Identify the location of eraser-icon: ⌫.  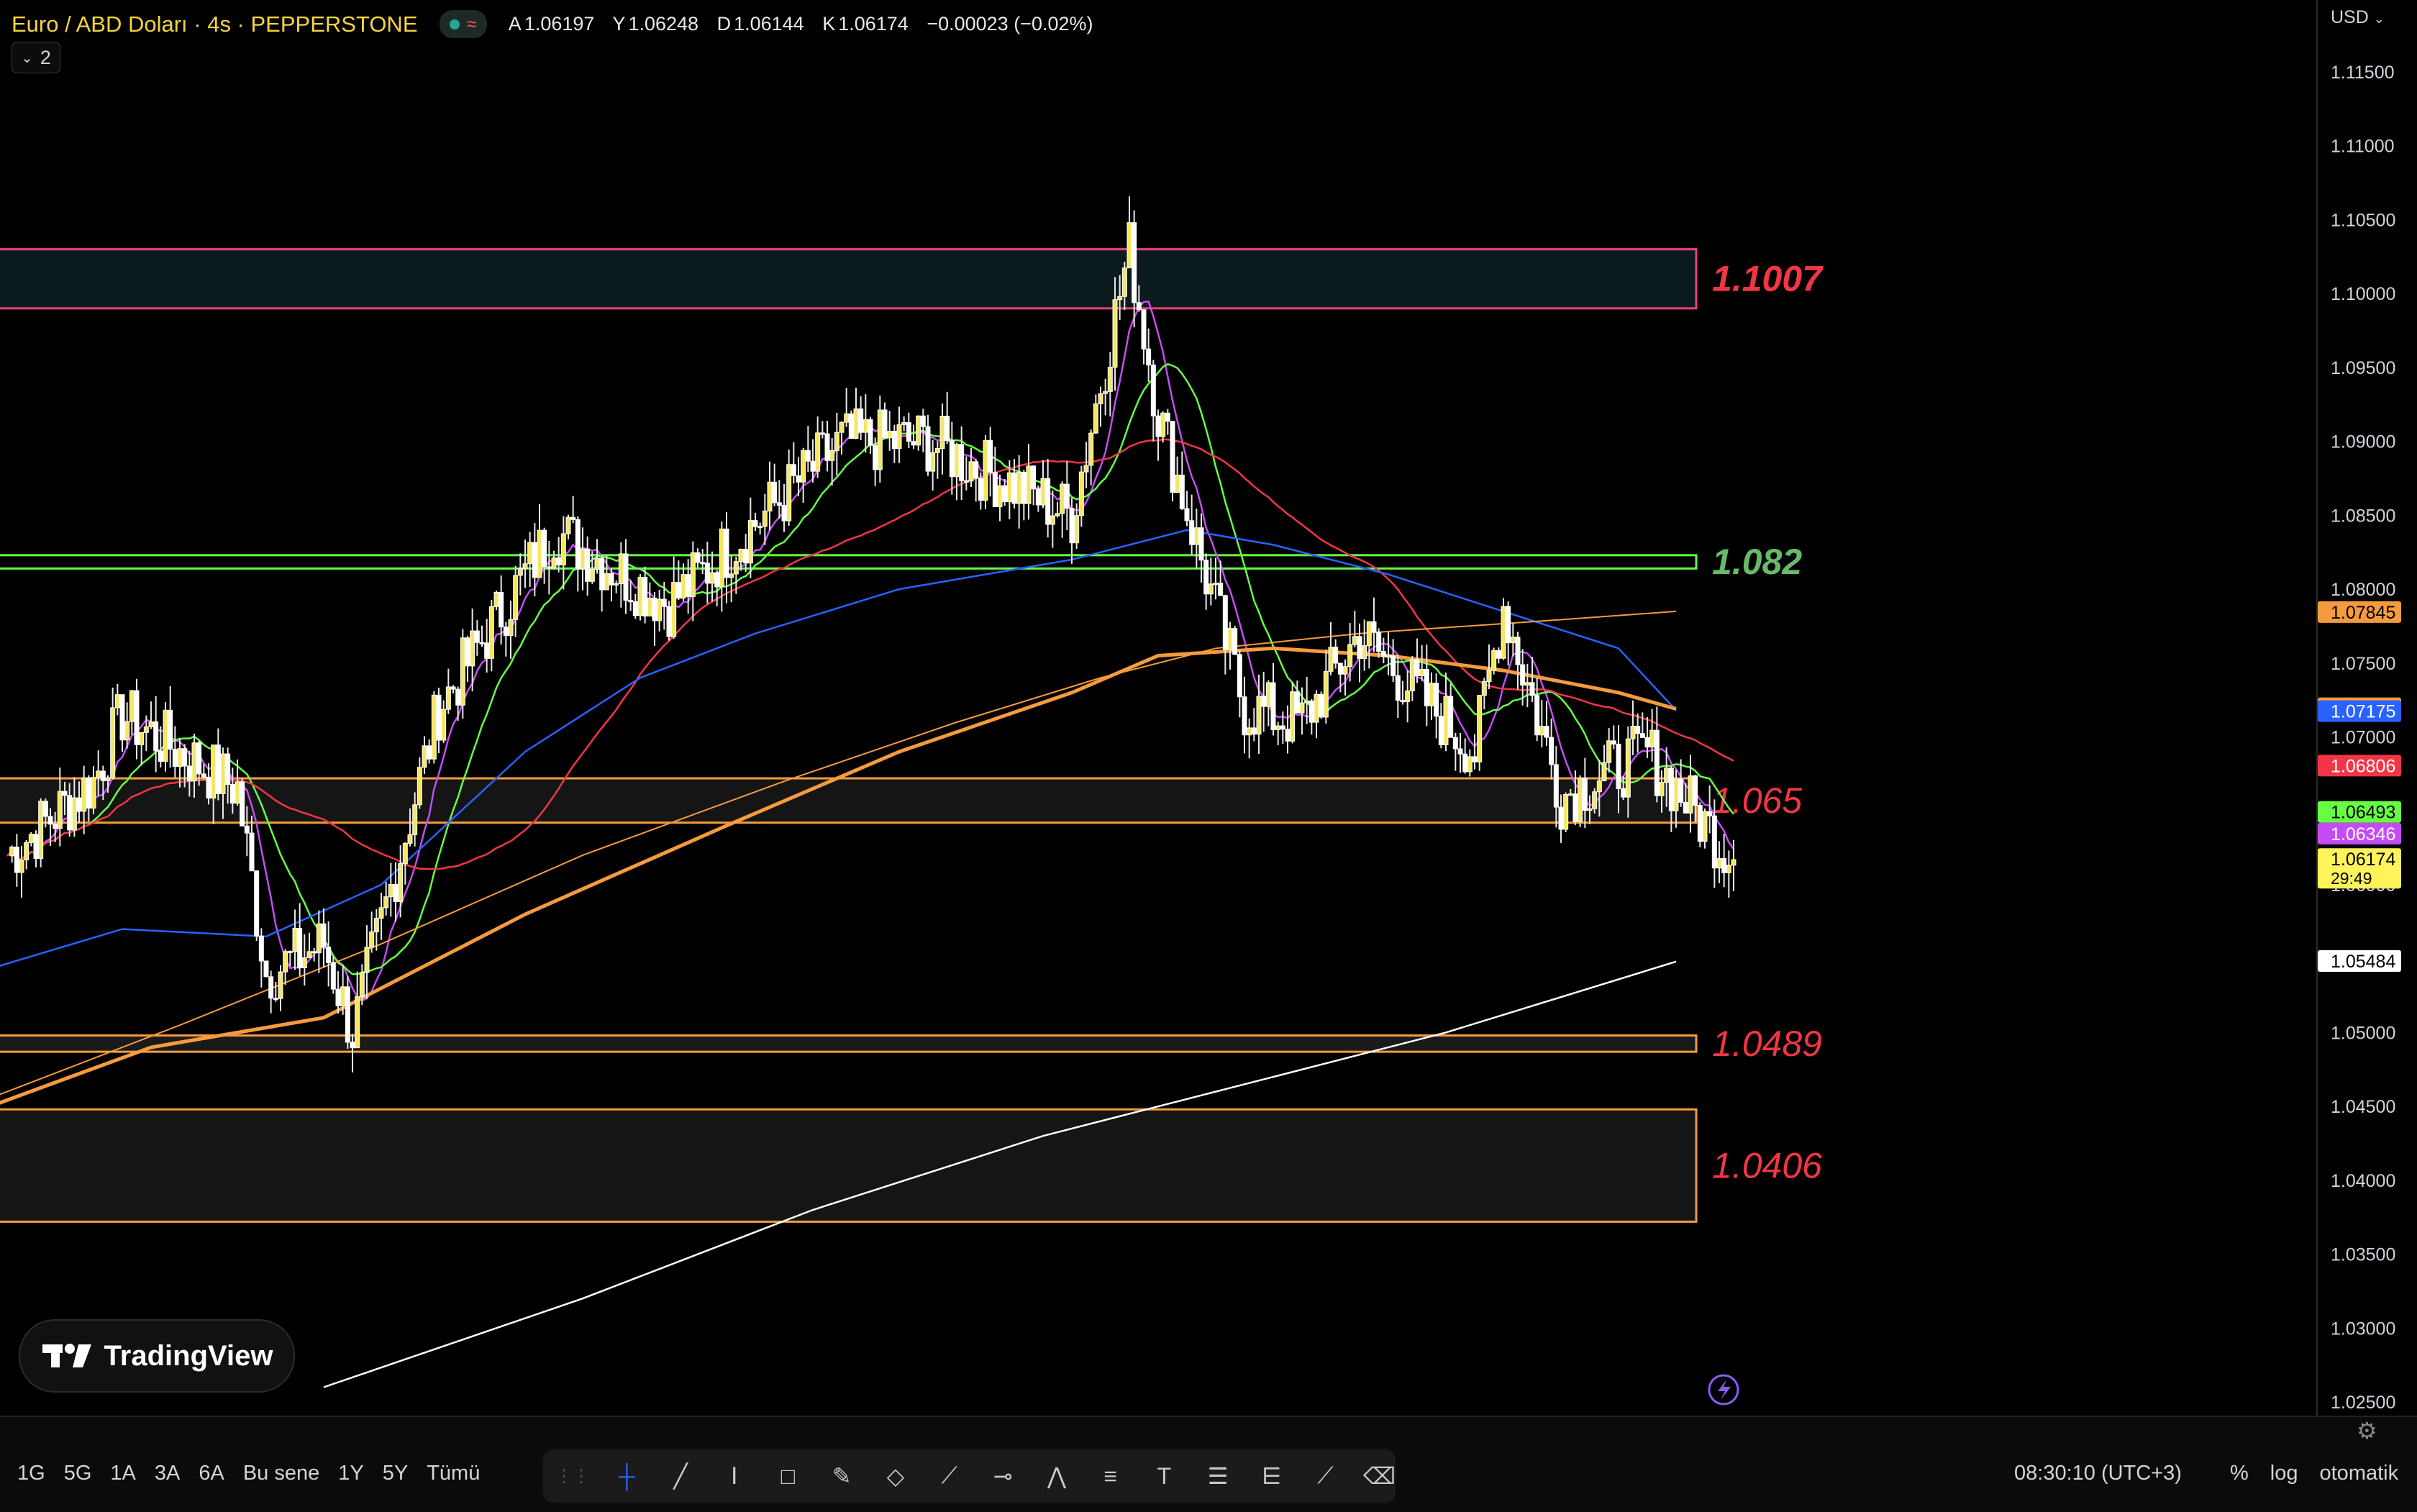
(1379, 1476).